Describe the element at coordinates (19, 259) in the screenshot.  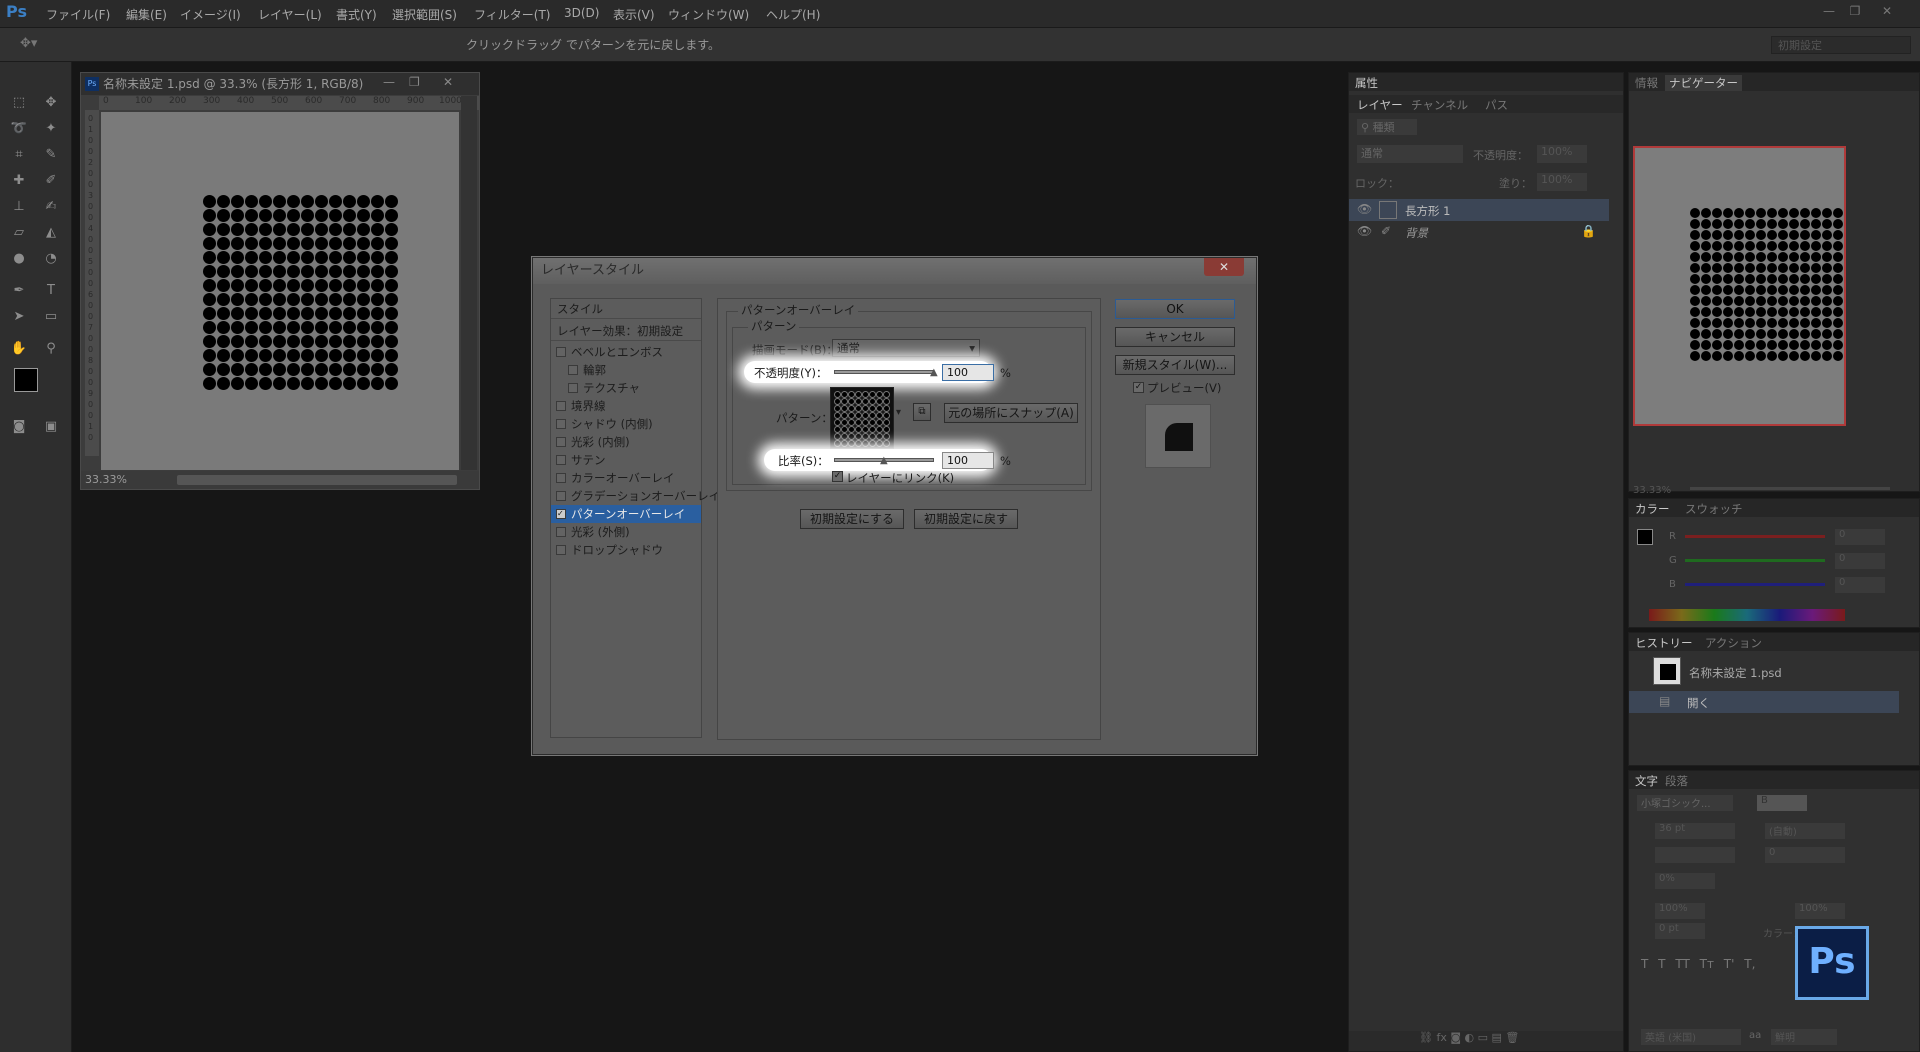
I see `blur-tool-icon: ●` at that location.